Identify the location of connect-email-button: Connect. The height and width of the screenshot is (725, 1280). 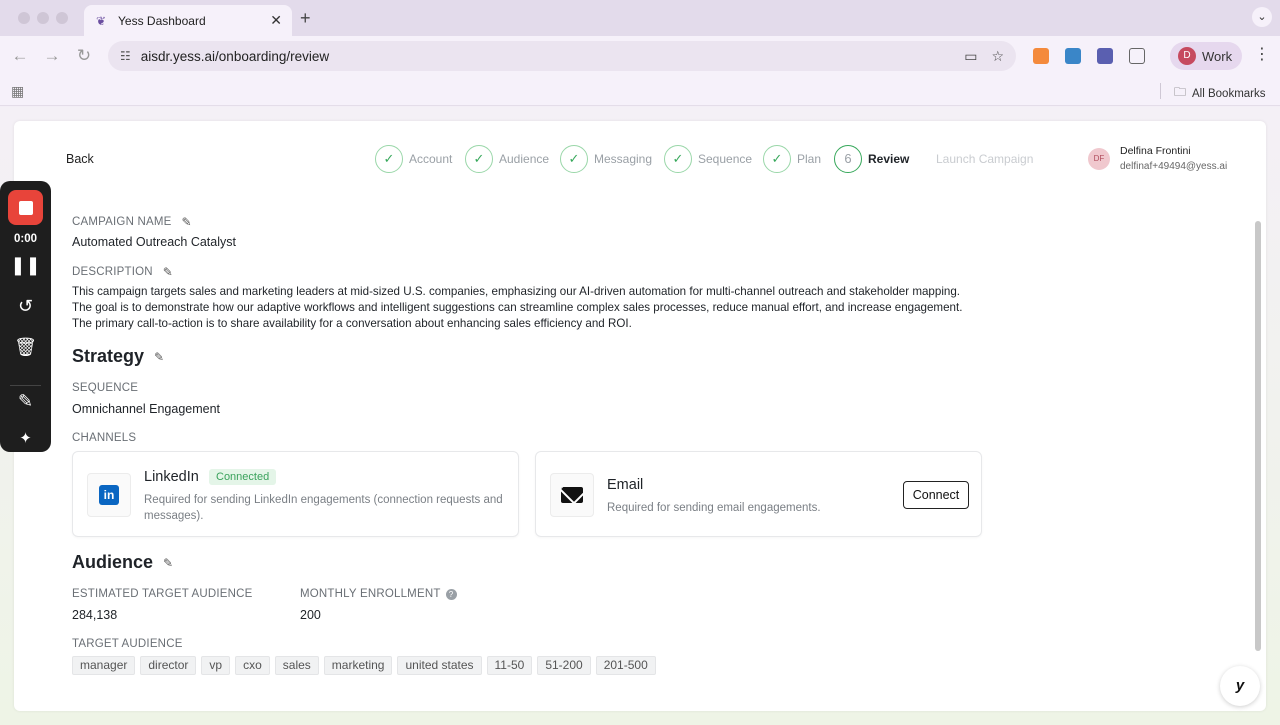
(936, 495).